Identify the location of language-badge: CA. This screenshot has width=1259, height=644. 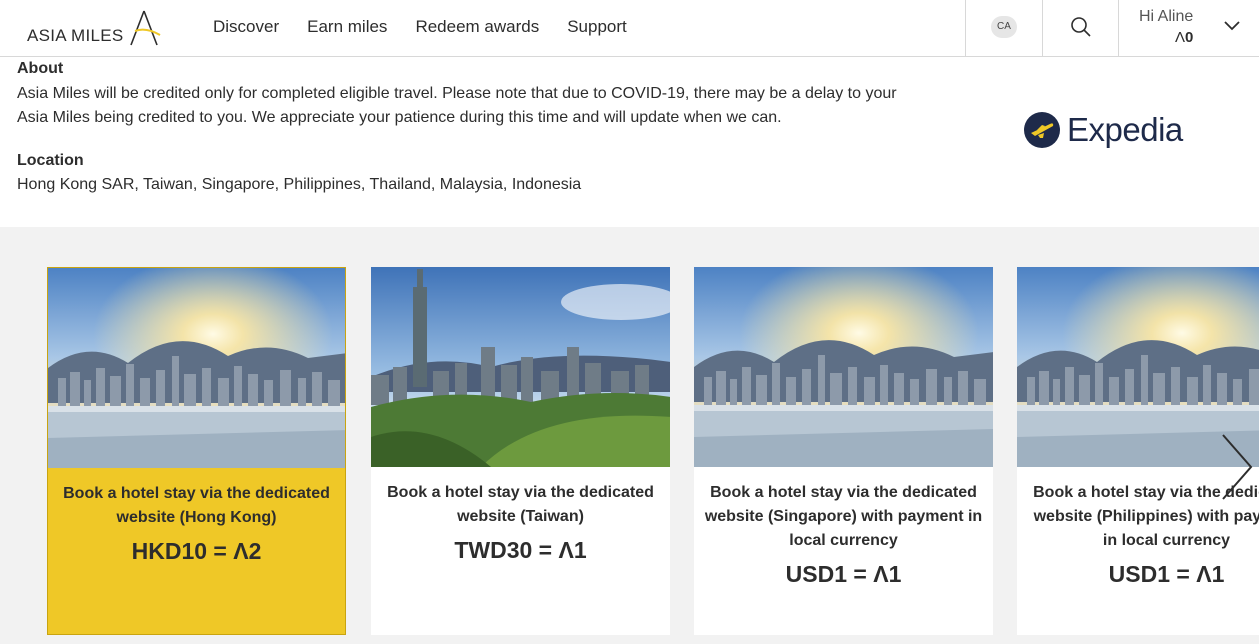
(1004, 27).